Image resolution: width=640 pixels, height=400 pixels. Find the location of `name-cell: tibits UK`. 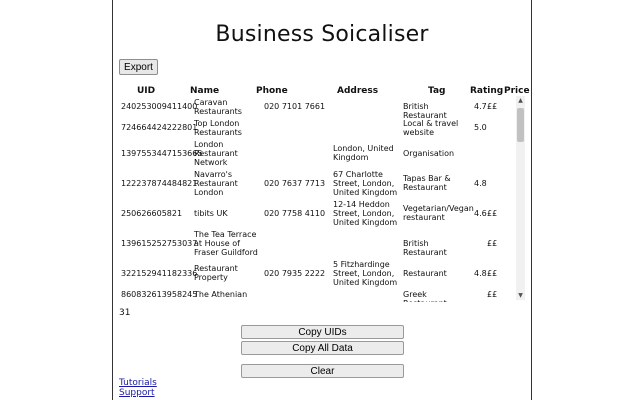

name-cell: tibits UK is located at coordinates (211, 213).